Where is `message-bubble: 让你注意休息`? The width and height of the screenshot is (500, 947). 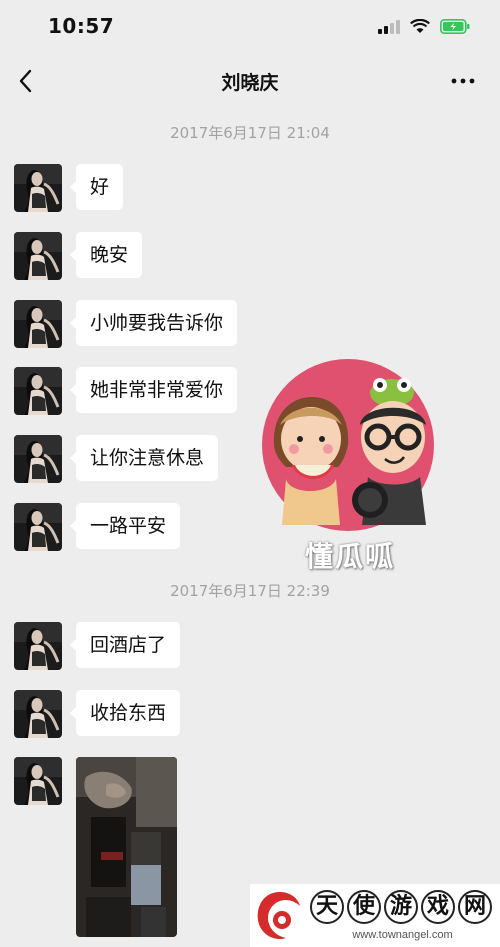
message-bubble: 让你注意休息 is located at coordinates (144, 458).